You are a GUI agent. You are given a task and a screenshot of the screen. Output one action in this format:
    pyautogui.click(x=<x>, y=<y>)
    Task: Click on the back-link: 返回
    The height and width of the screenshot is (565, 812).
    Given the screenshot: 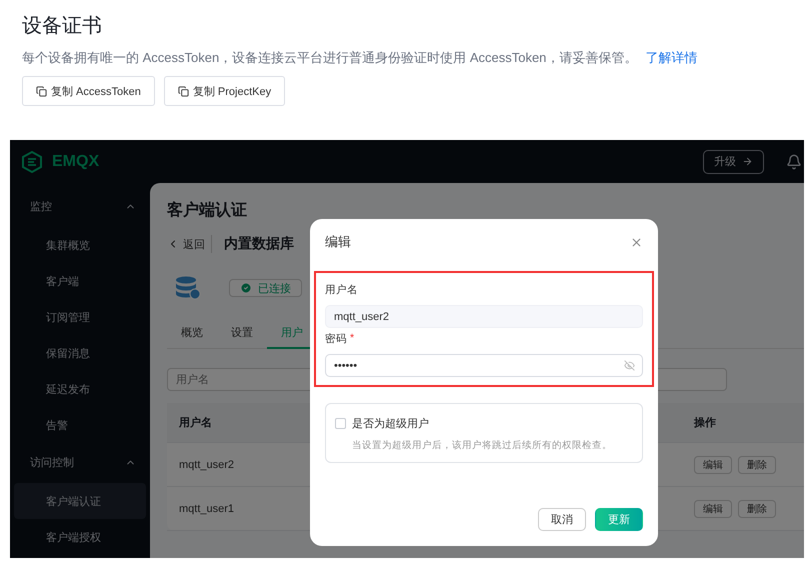 What is the action you would take?
    pyautogui.click(x=186, y=244)
    